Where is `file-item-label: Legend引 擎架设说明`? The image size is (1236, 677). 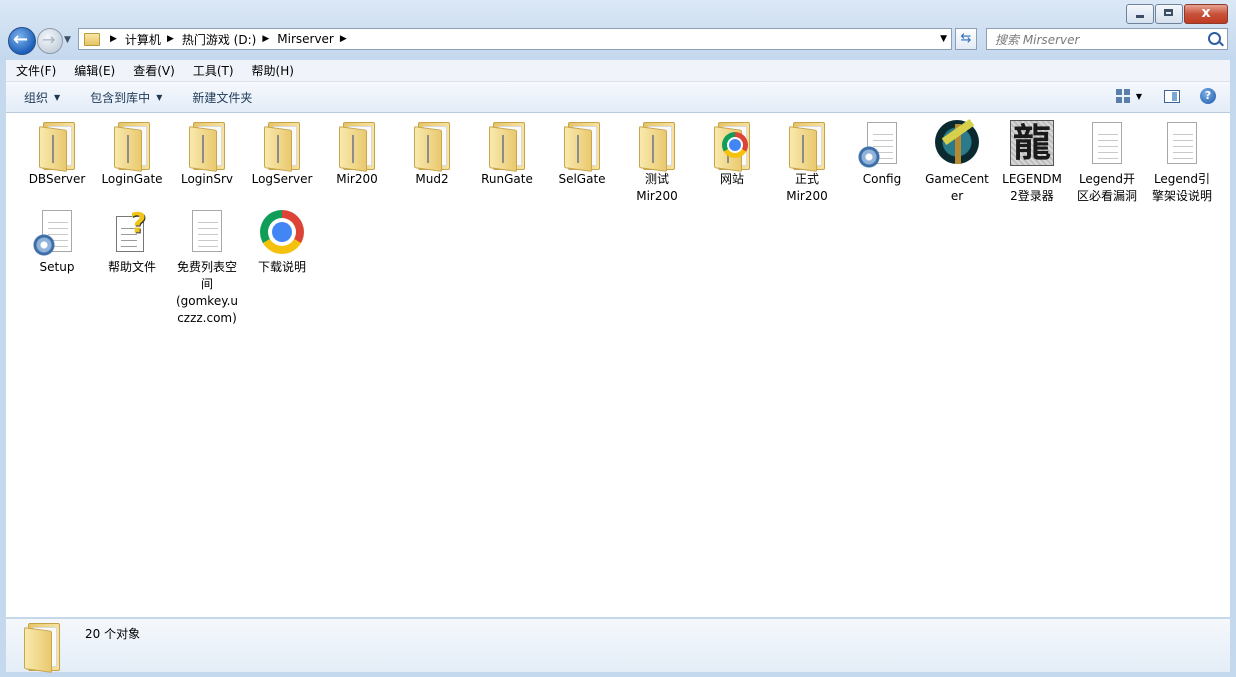
file-item-label: Legend引 擎架设说明 is located at coordinates (1181, 187).